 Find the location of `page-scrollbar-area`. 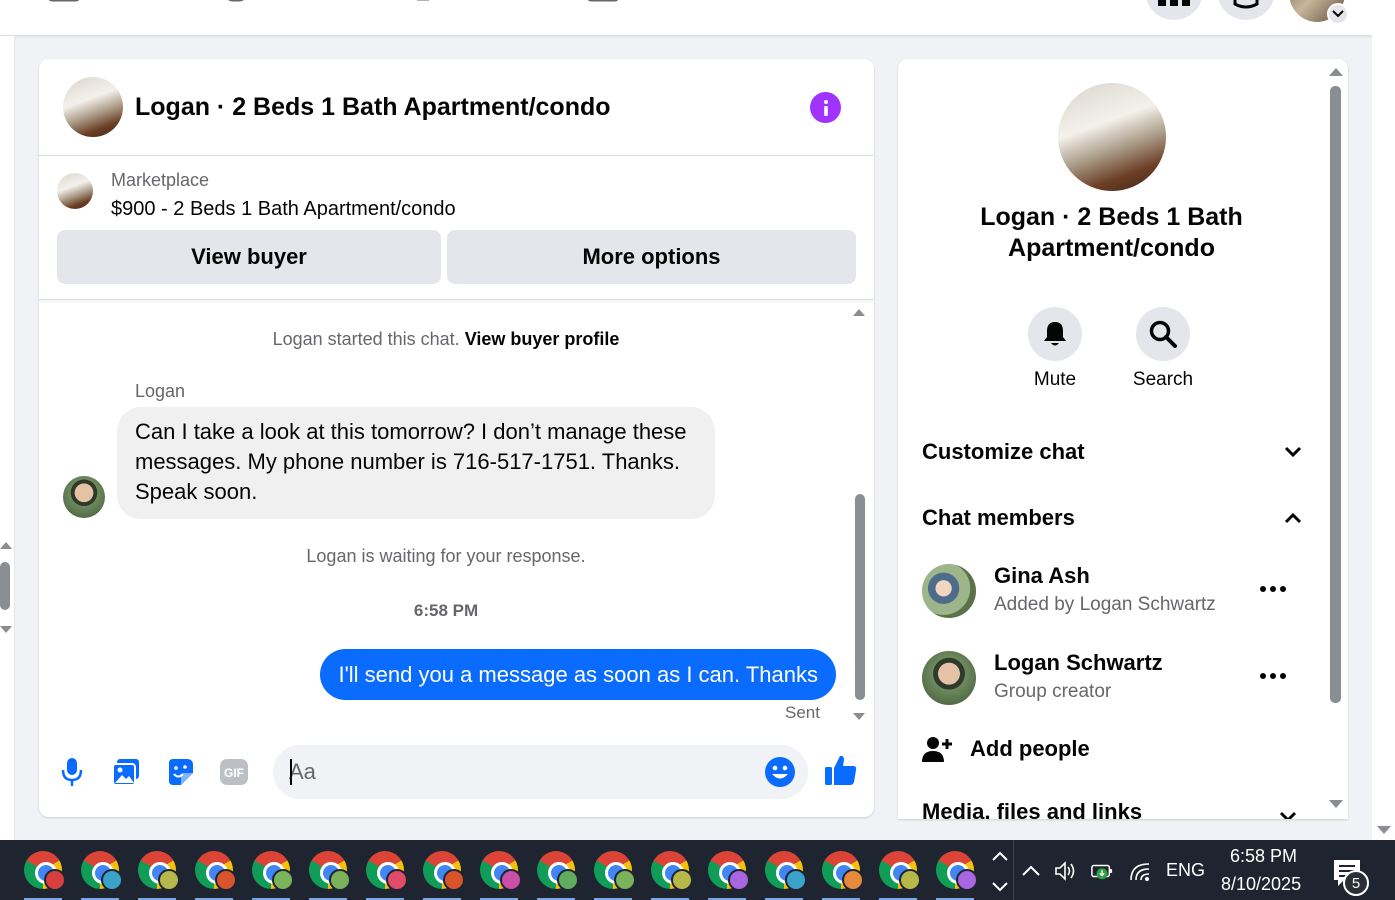

page-scrollbar-area is located at coordinates (1383, 420).